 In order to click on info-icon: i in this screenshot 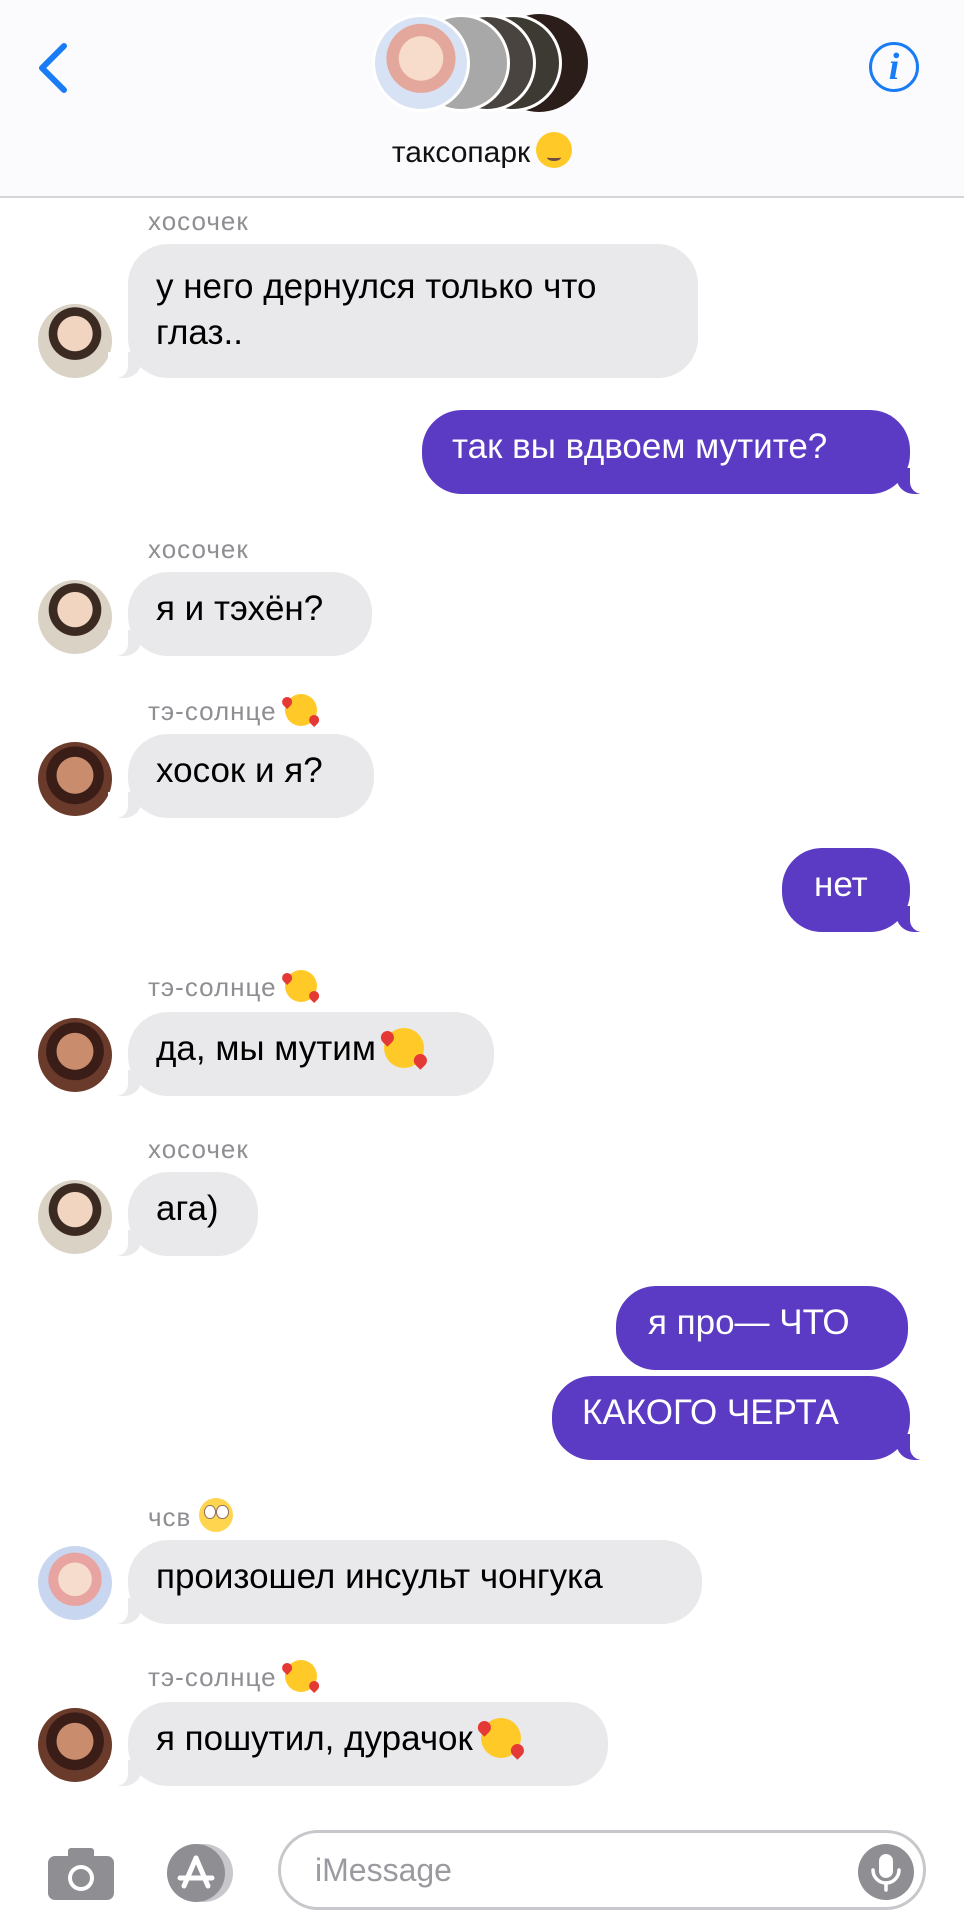, I will do `click(894, 67)`.